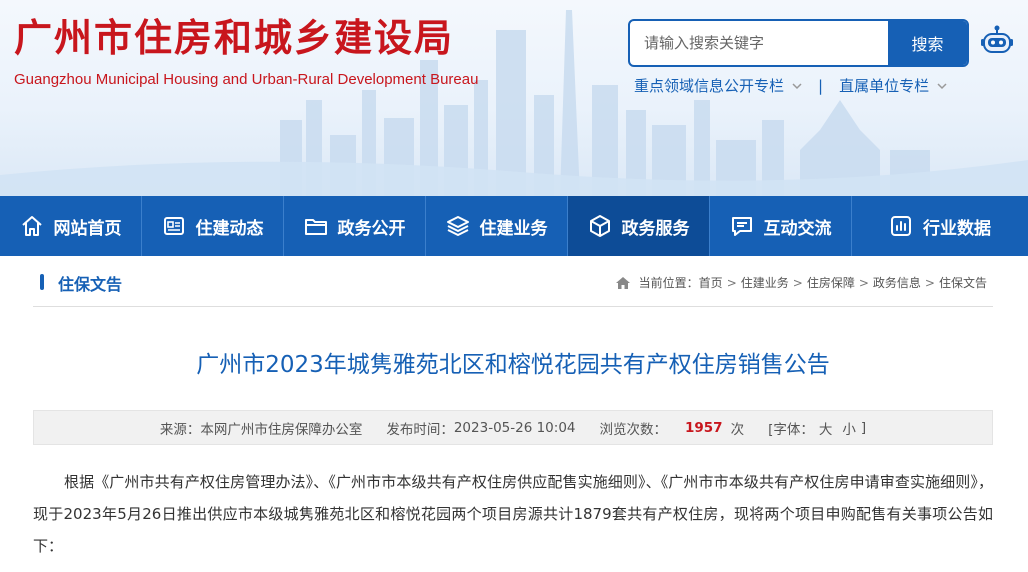  I want to click on nav-item-interaction: 互动交流, so click(781, 226).